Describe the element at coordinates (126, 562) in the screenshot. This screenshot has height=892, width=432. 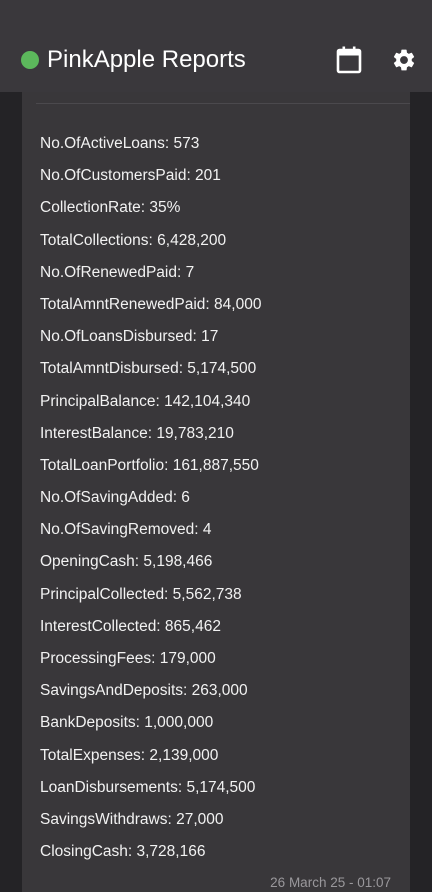
I see `report-row: OpeningCash: 5,198,466` at that location.